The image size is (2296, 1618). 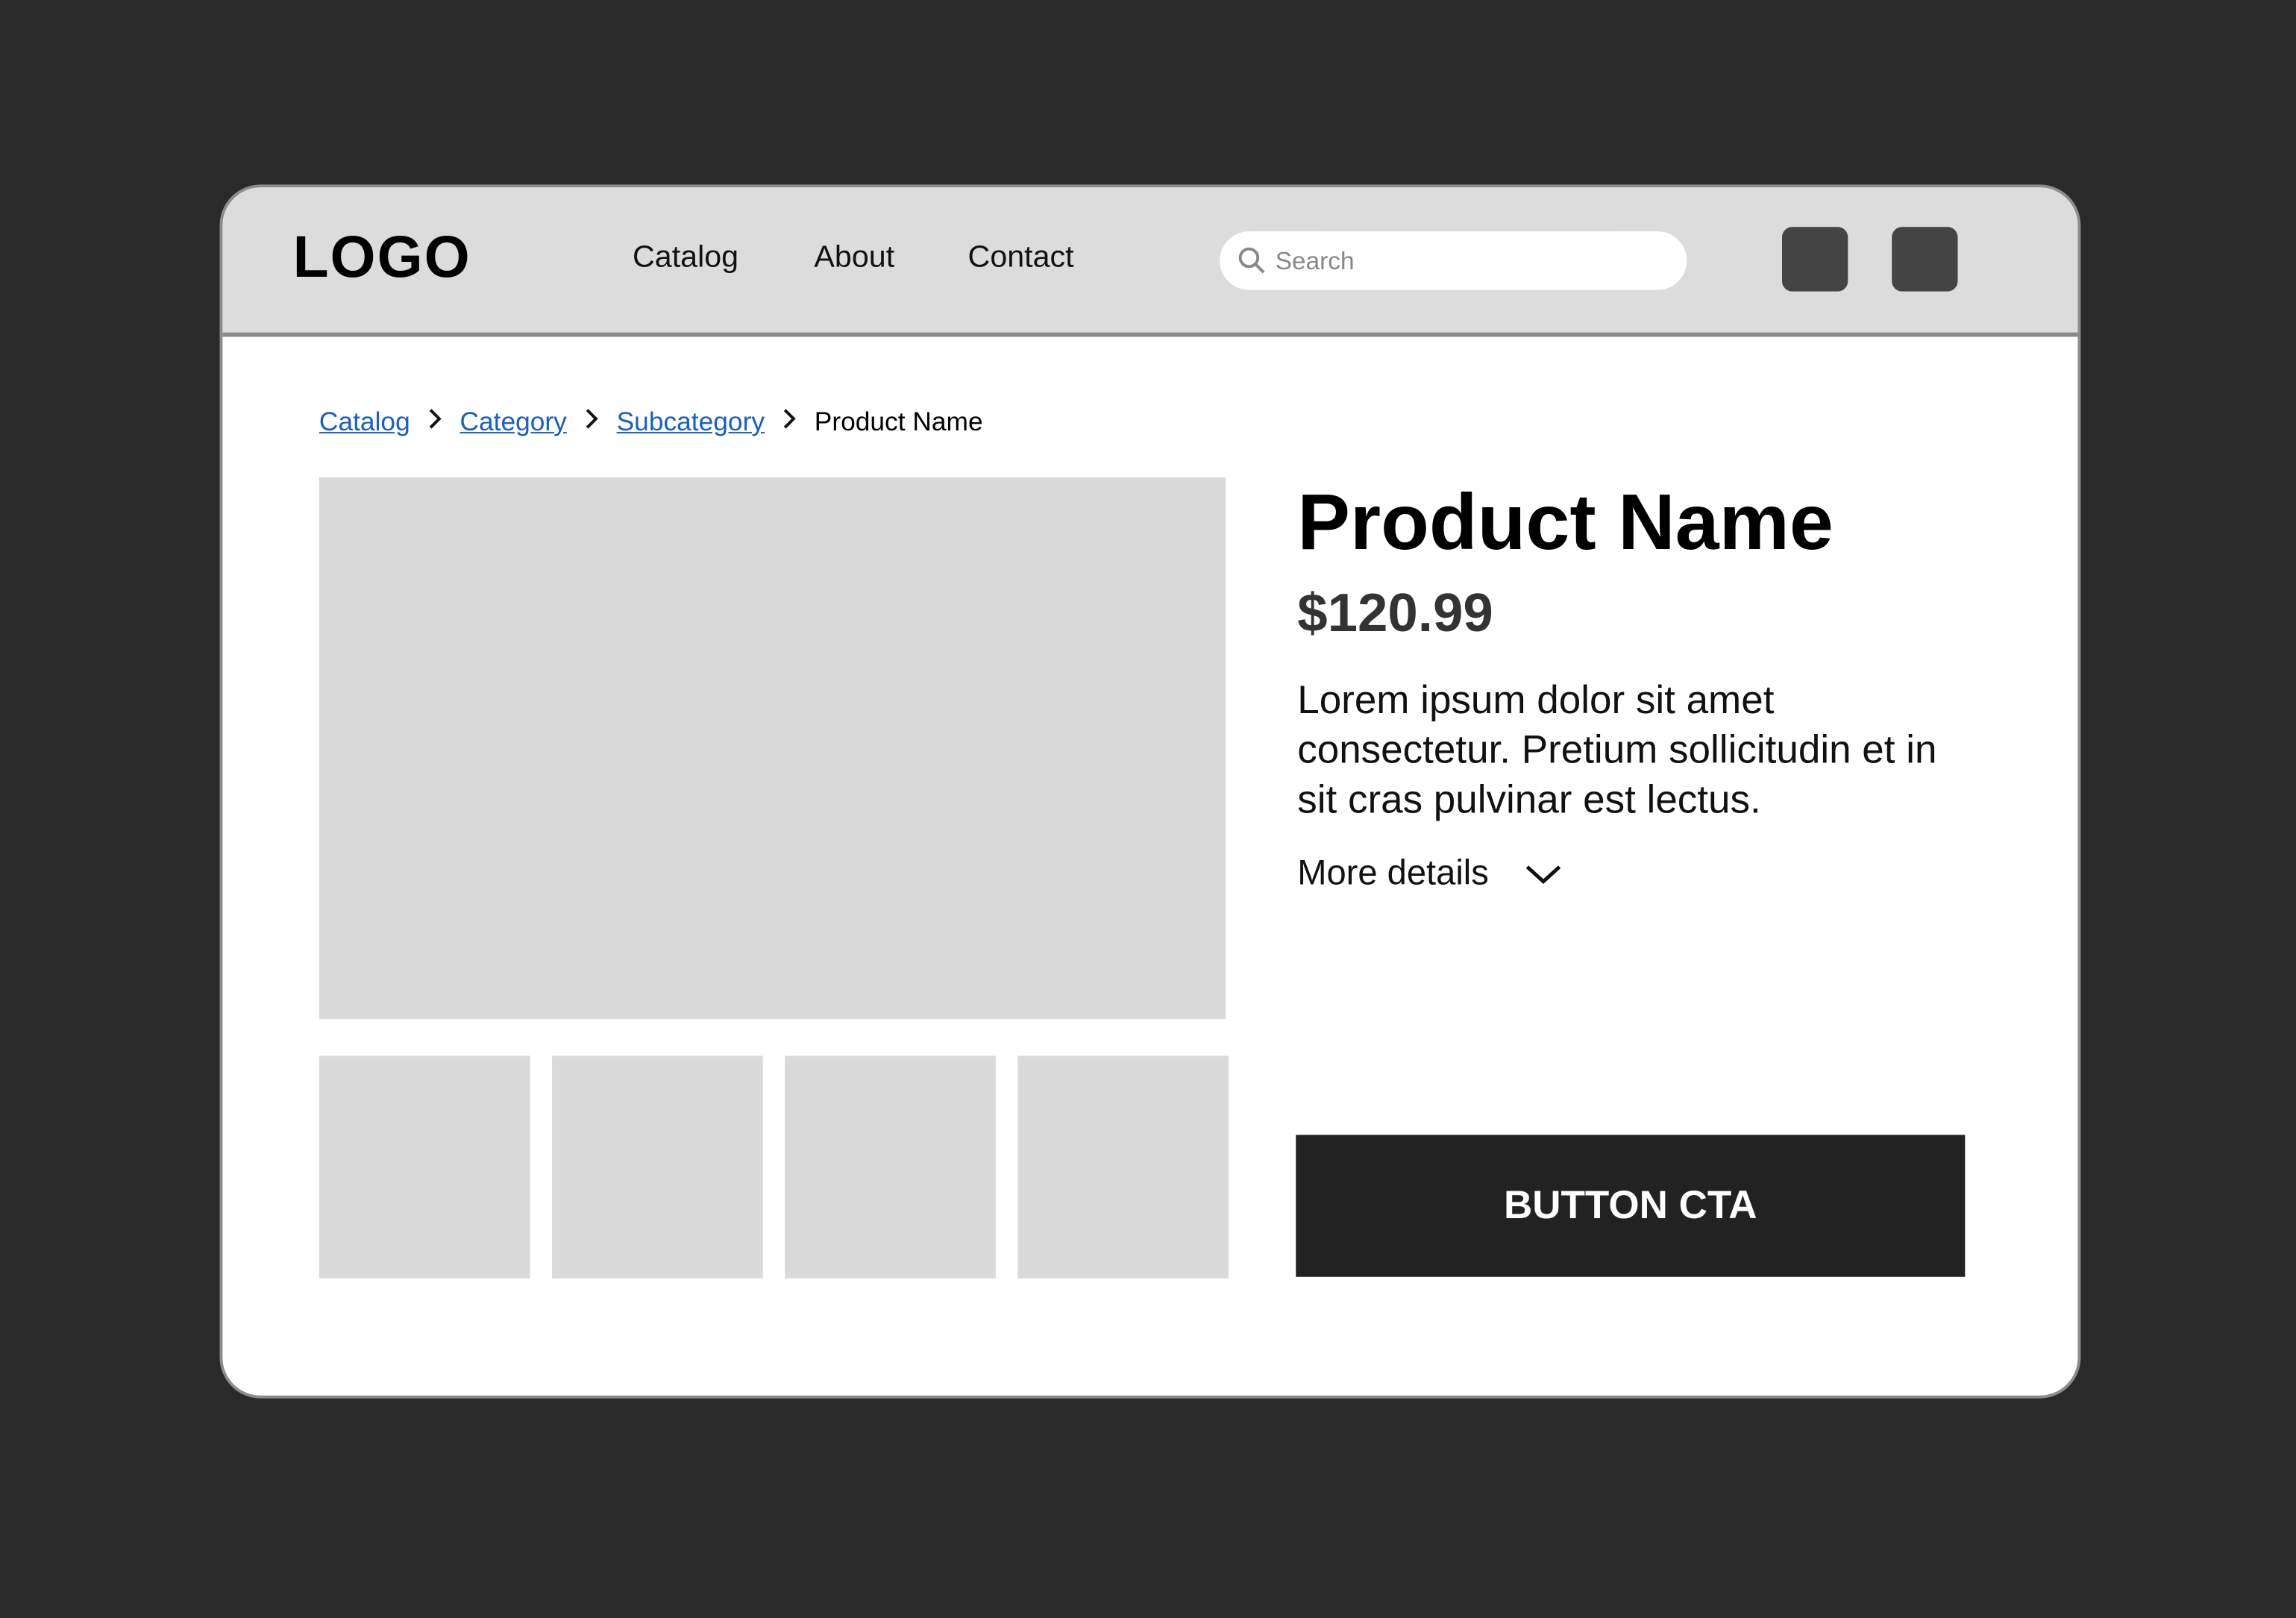 I want to click on nav-catalog: Catalog, so click(x=685, y=257).